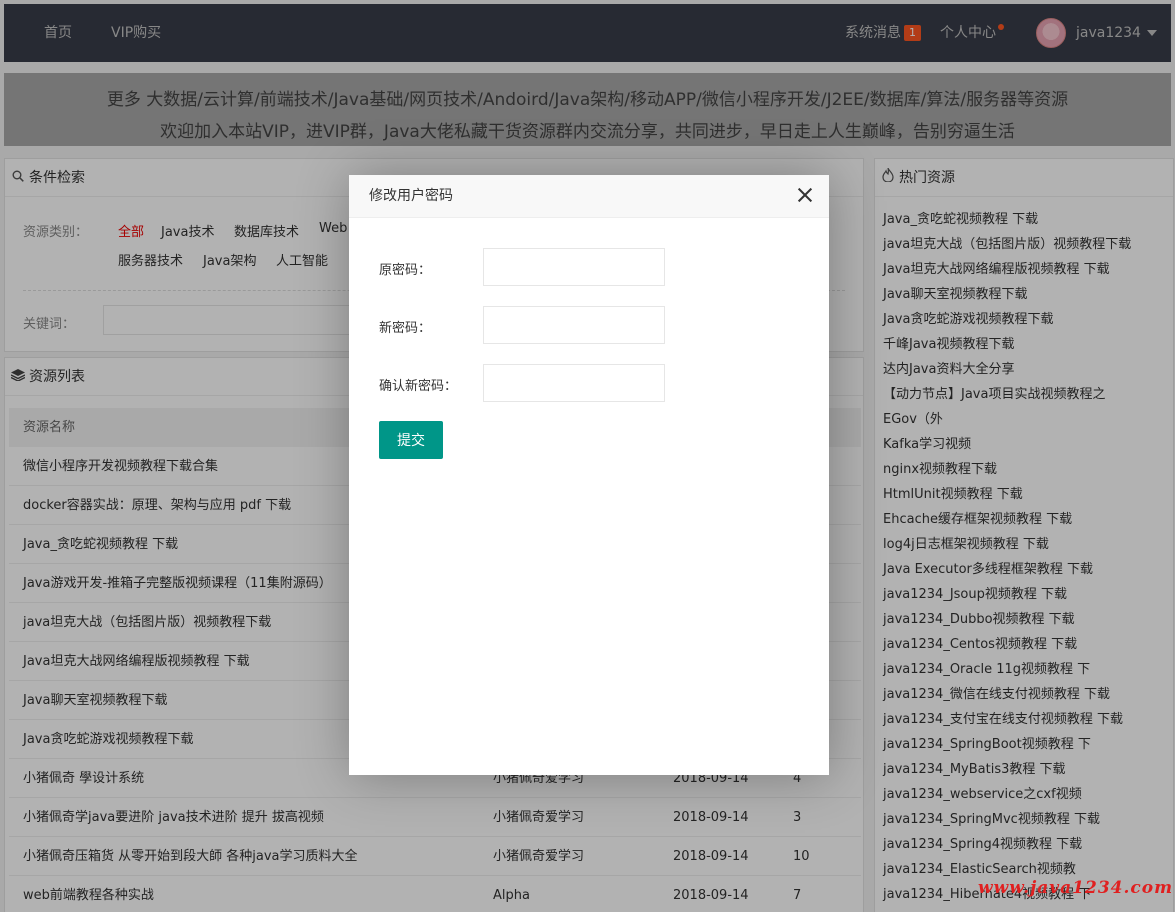 Image resolution: width=1175 pixels, height=912 pixels. Describe the element at coordinates (574, 325) in the screenshot. I see `new-password-input` at that location.